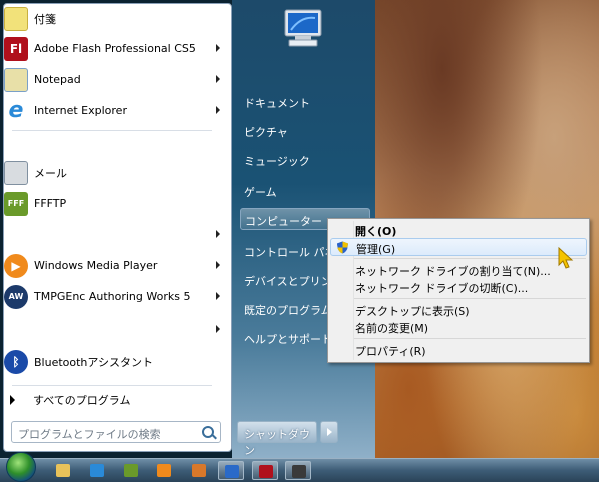 This screenshot has width=599, height=482. I want to click on internet-explorer-icon, so click(97, 470).